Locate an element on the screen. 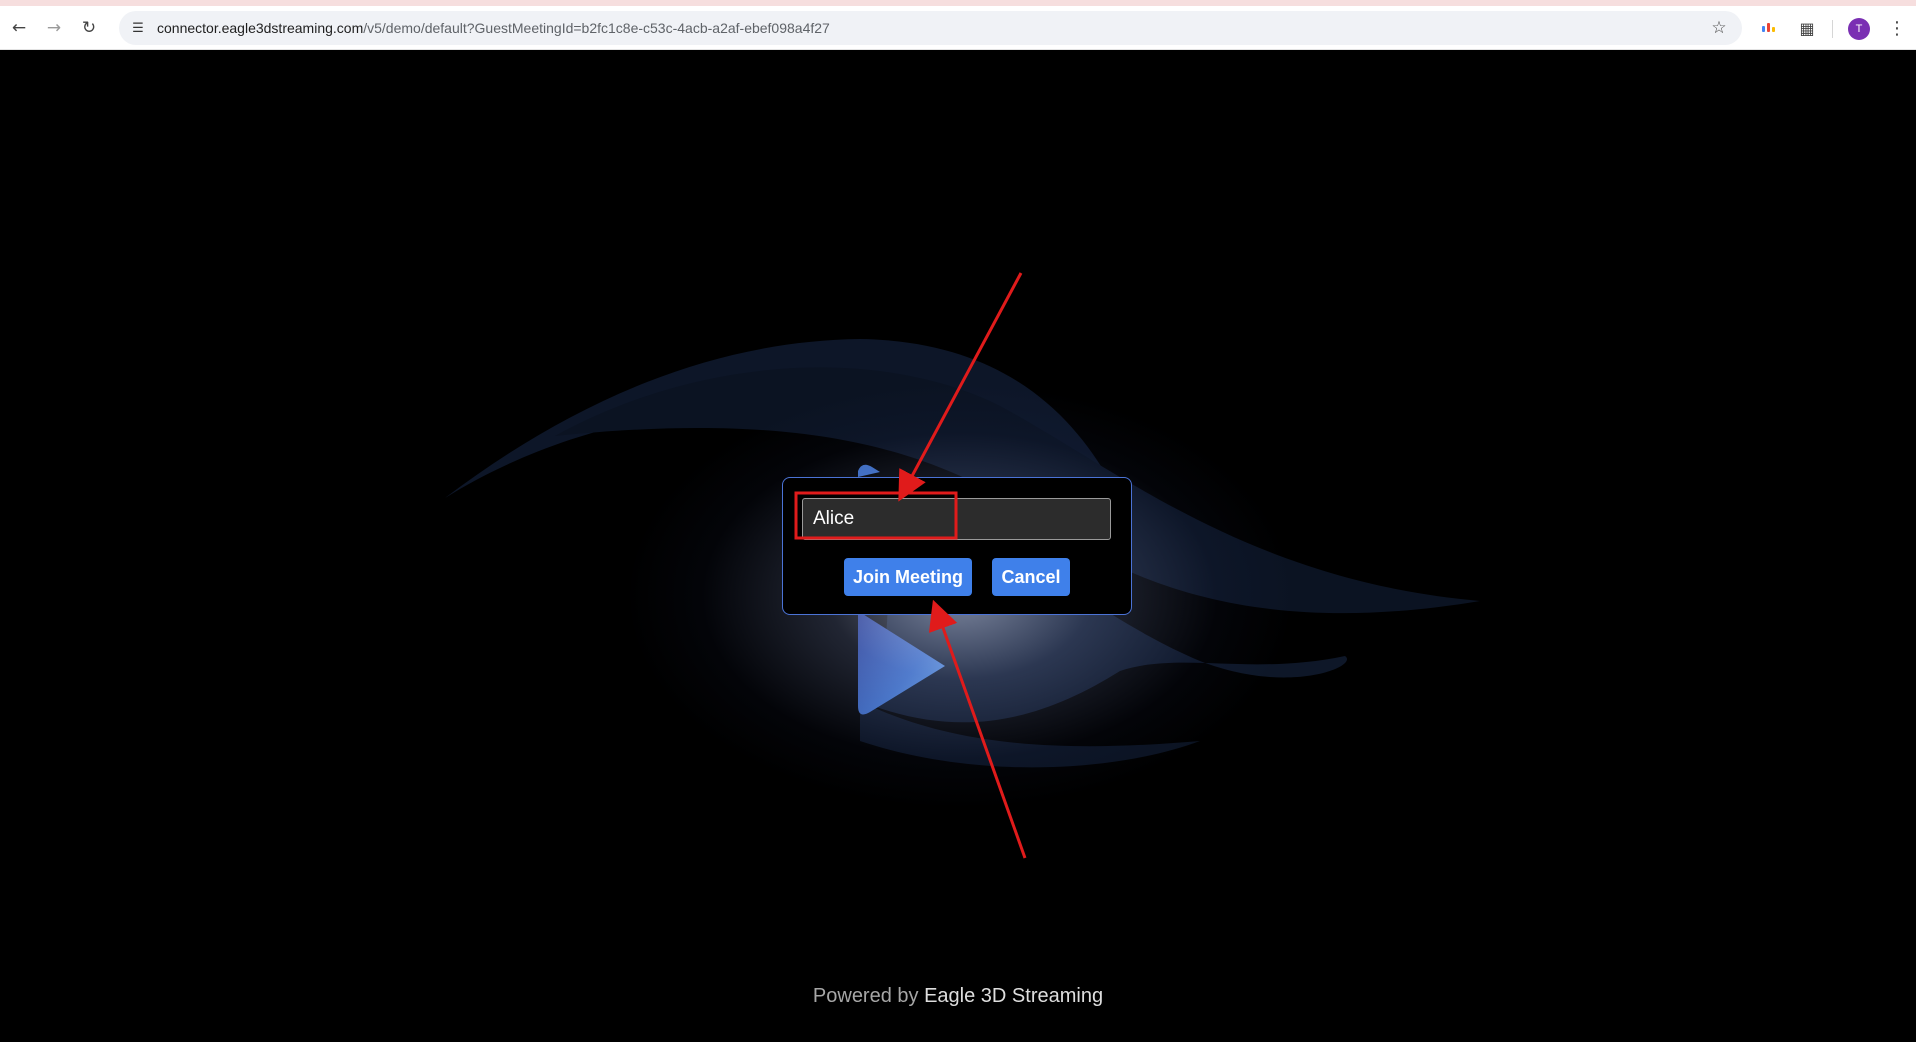 Image resolution: width=1916 pixels, height=1042 pixels. brand-name: Eagle 3D Streaming is located at coordinates (1014, 996).